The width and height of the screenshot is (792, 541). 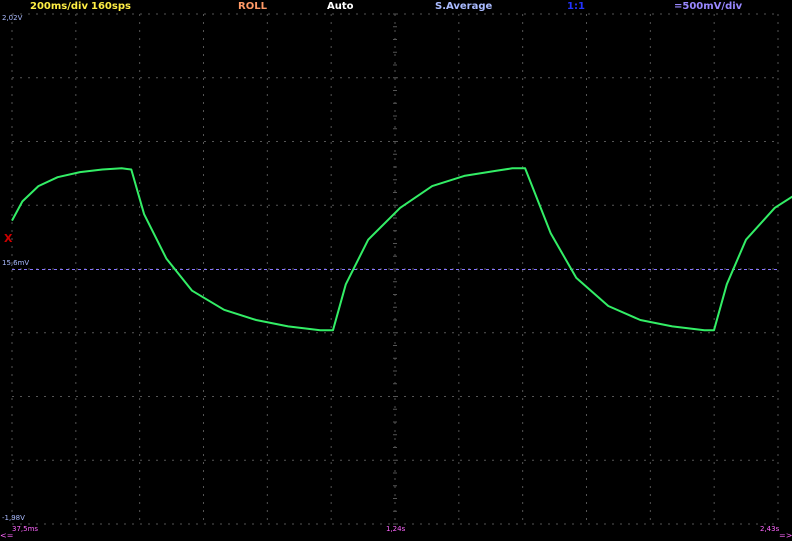 I want to click on top-voltage-label: 2,02V, so click(x=12, y=18).